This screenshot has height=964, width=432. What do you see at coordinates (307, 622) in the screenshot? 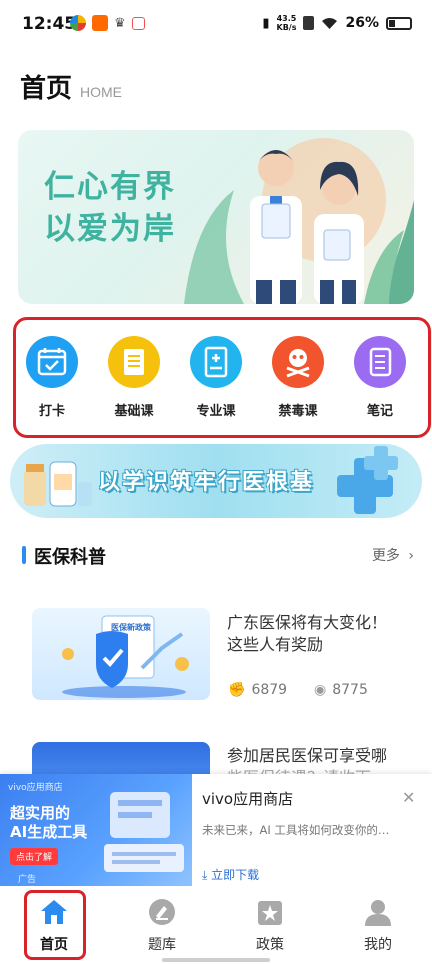
I see `article-title-line1: 广东医保将有大变化！` at bounding box center [307, 622].